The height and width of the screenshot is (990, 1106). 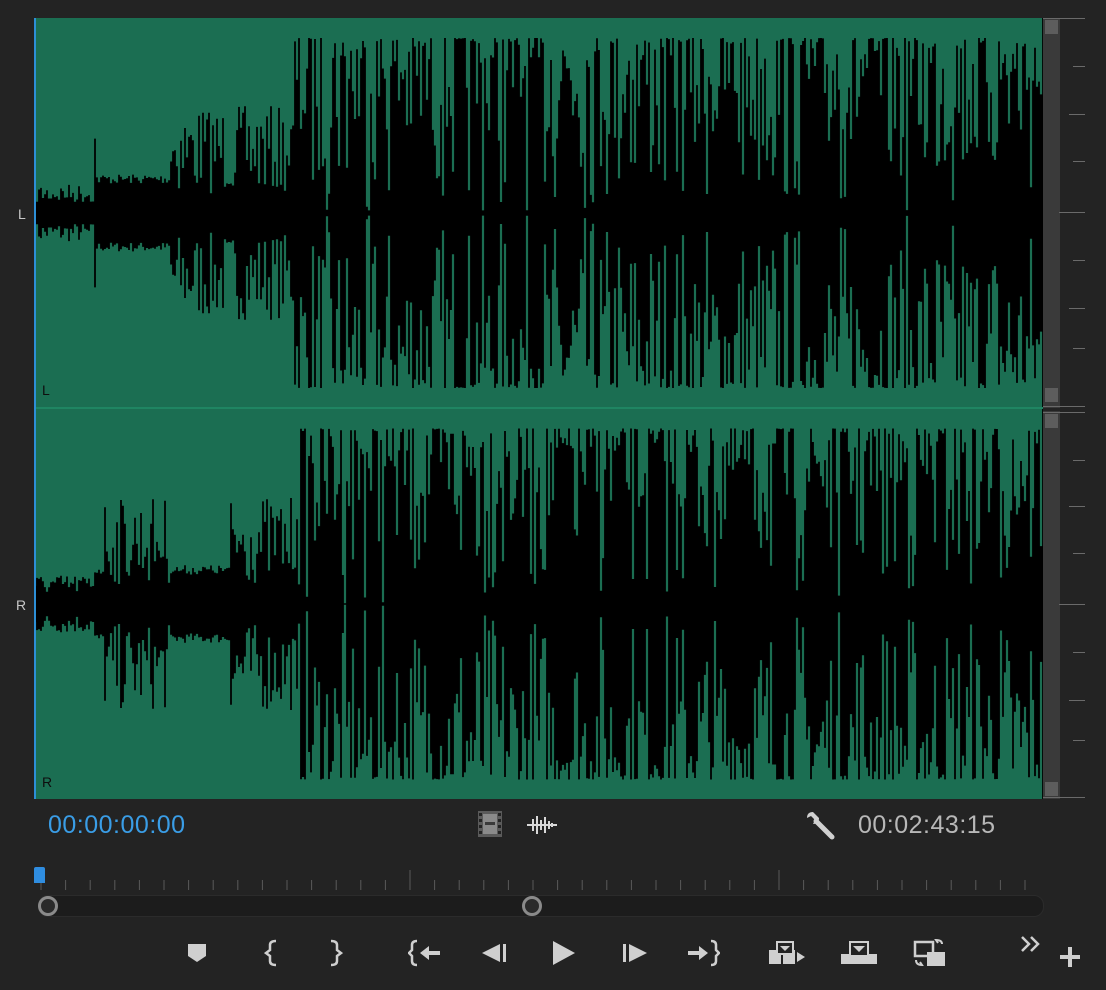 I want to click on go-to-in-button, so click(x=425, y=953).